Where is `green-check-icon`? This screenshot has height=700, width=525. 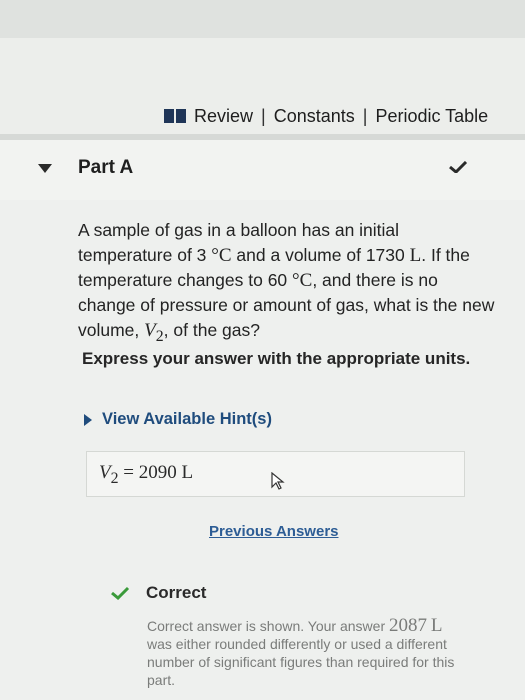
green-check-icon is located at coordinates (120, 593).